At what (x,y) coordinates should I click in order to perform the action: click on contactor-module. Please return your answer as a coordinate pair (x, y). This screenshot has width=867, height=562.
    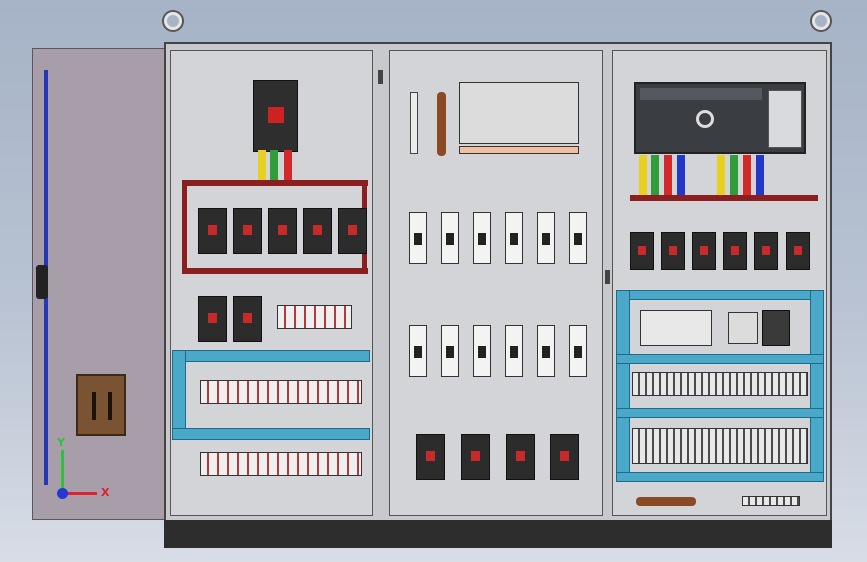
    Looking at the image, I should click on (776, 328).